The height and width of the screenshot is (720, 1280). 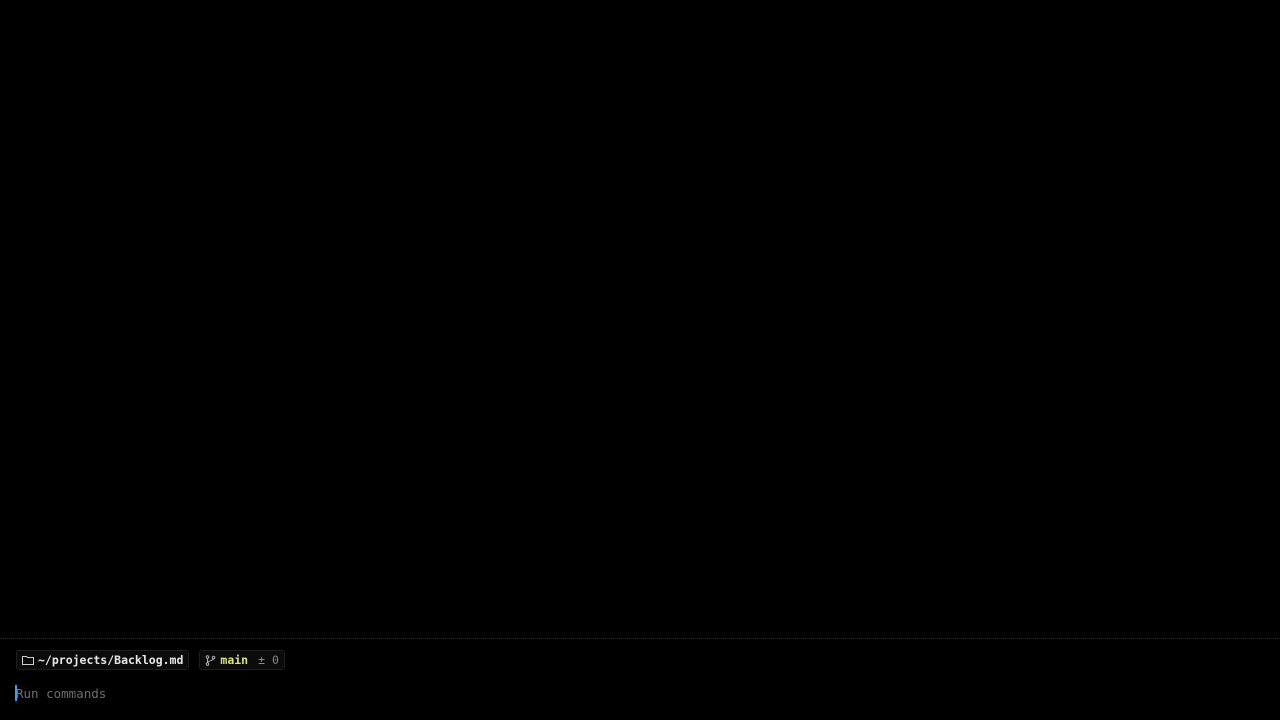 I want to click on prompt-status-bar: ~/projects/Backlog.md main ± 0, so click(x=150, y=660).